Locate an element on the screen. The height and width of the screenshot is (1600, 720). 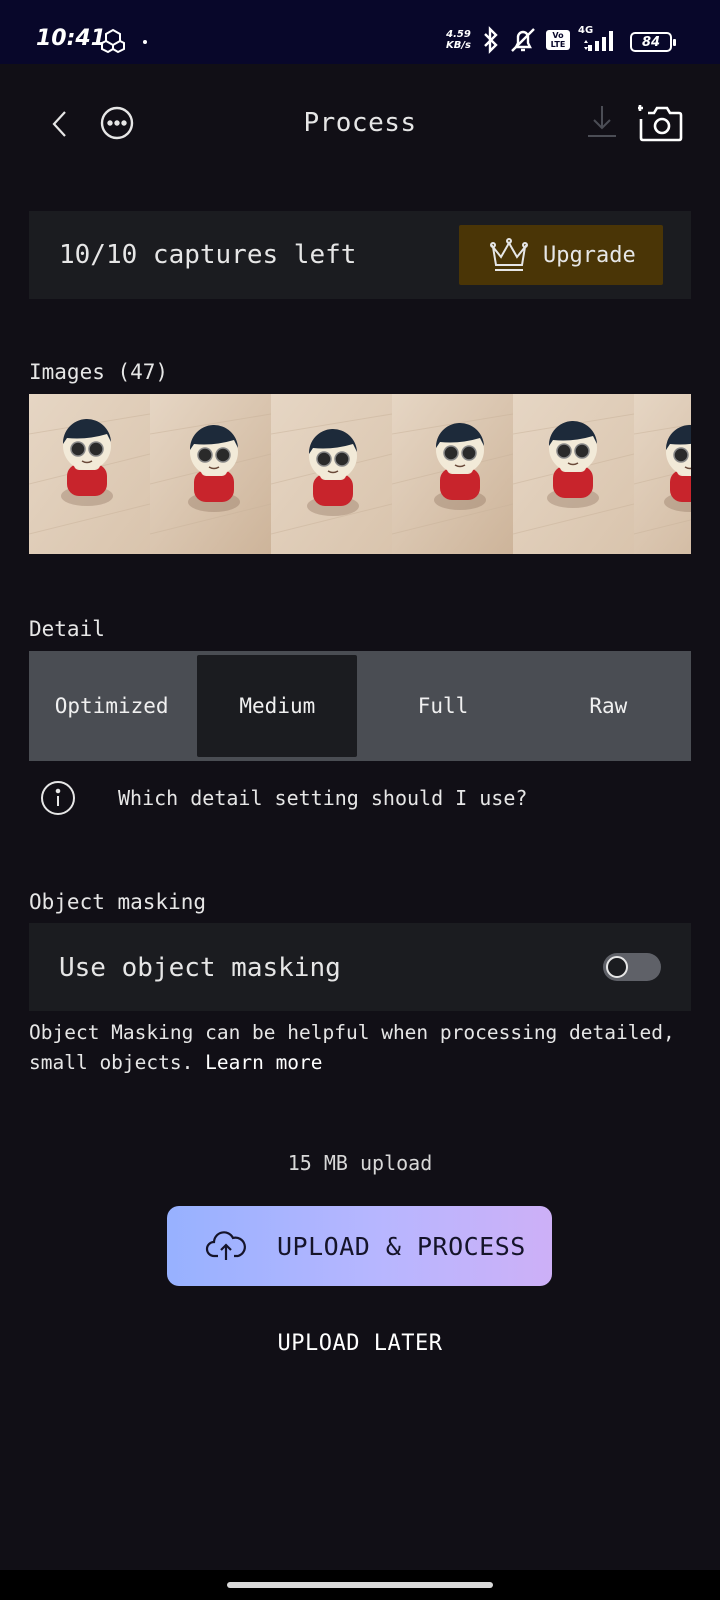
upload-and-process-button: UPLOAD & PROCESS is located at coordinates (359, 1246).